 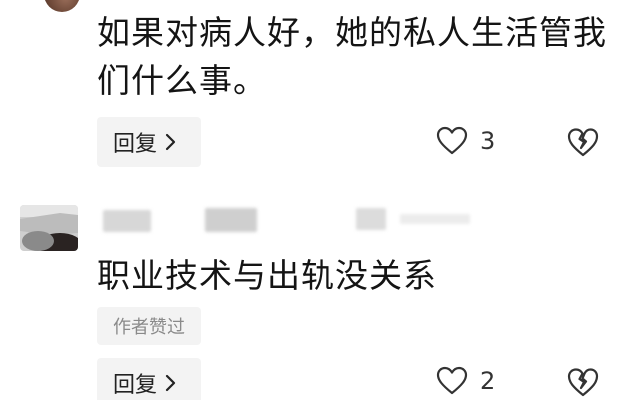 What do you see at coordinates (267, 275) in the screenshot?
I see `comment-text: 职业技术与出轨没关系` at bounding box center [267, 275].